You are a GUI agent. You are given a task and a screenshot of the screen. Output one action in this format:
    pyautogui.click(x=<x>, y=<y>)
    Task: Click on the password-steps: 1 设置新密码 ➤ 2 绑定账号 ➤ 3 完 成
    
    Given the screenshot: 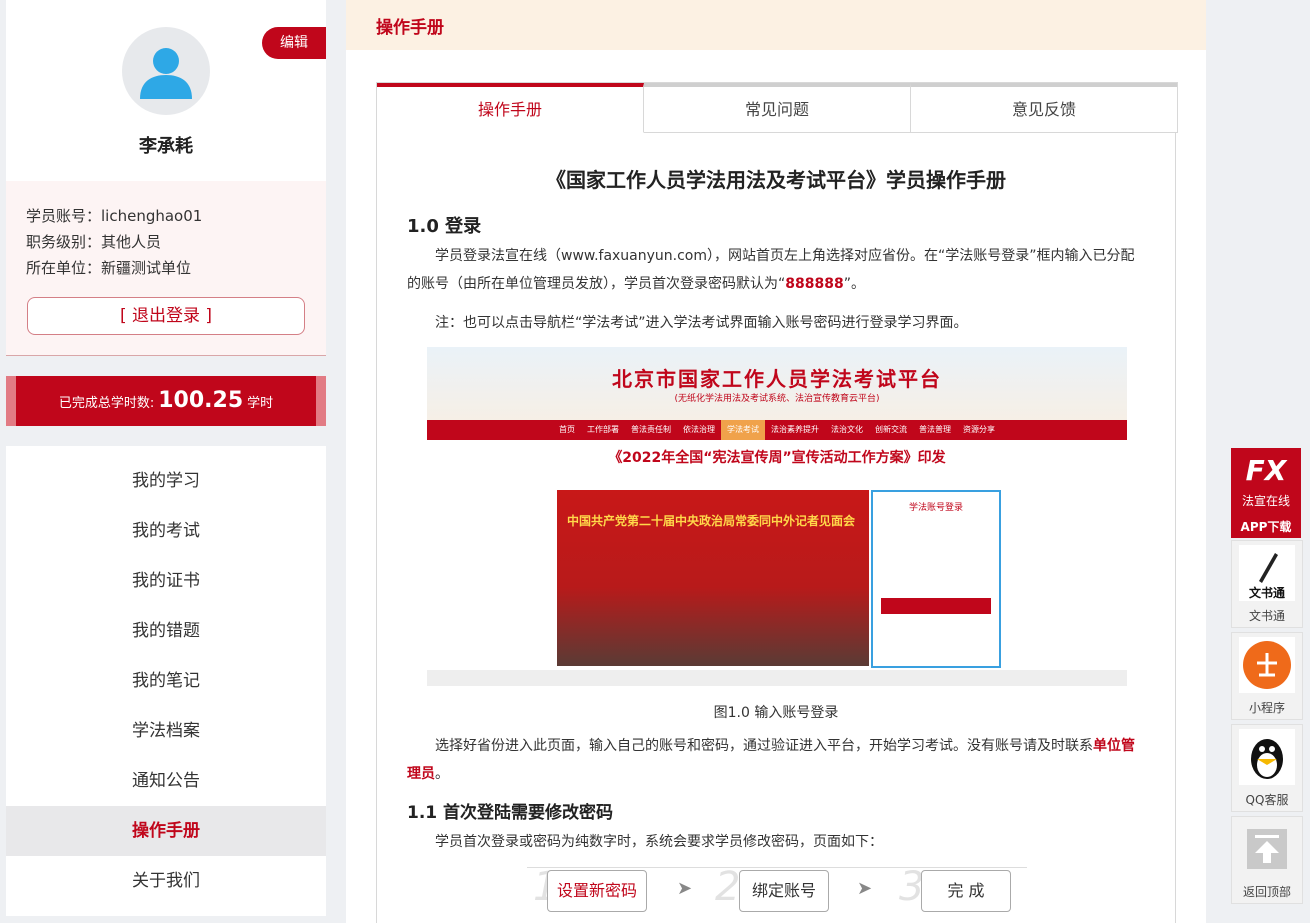 What is the action you would take?
    pyautogui.click(x=777, y=888)
    